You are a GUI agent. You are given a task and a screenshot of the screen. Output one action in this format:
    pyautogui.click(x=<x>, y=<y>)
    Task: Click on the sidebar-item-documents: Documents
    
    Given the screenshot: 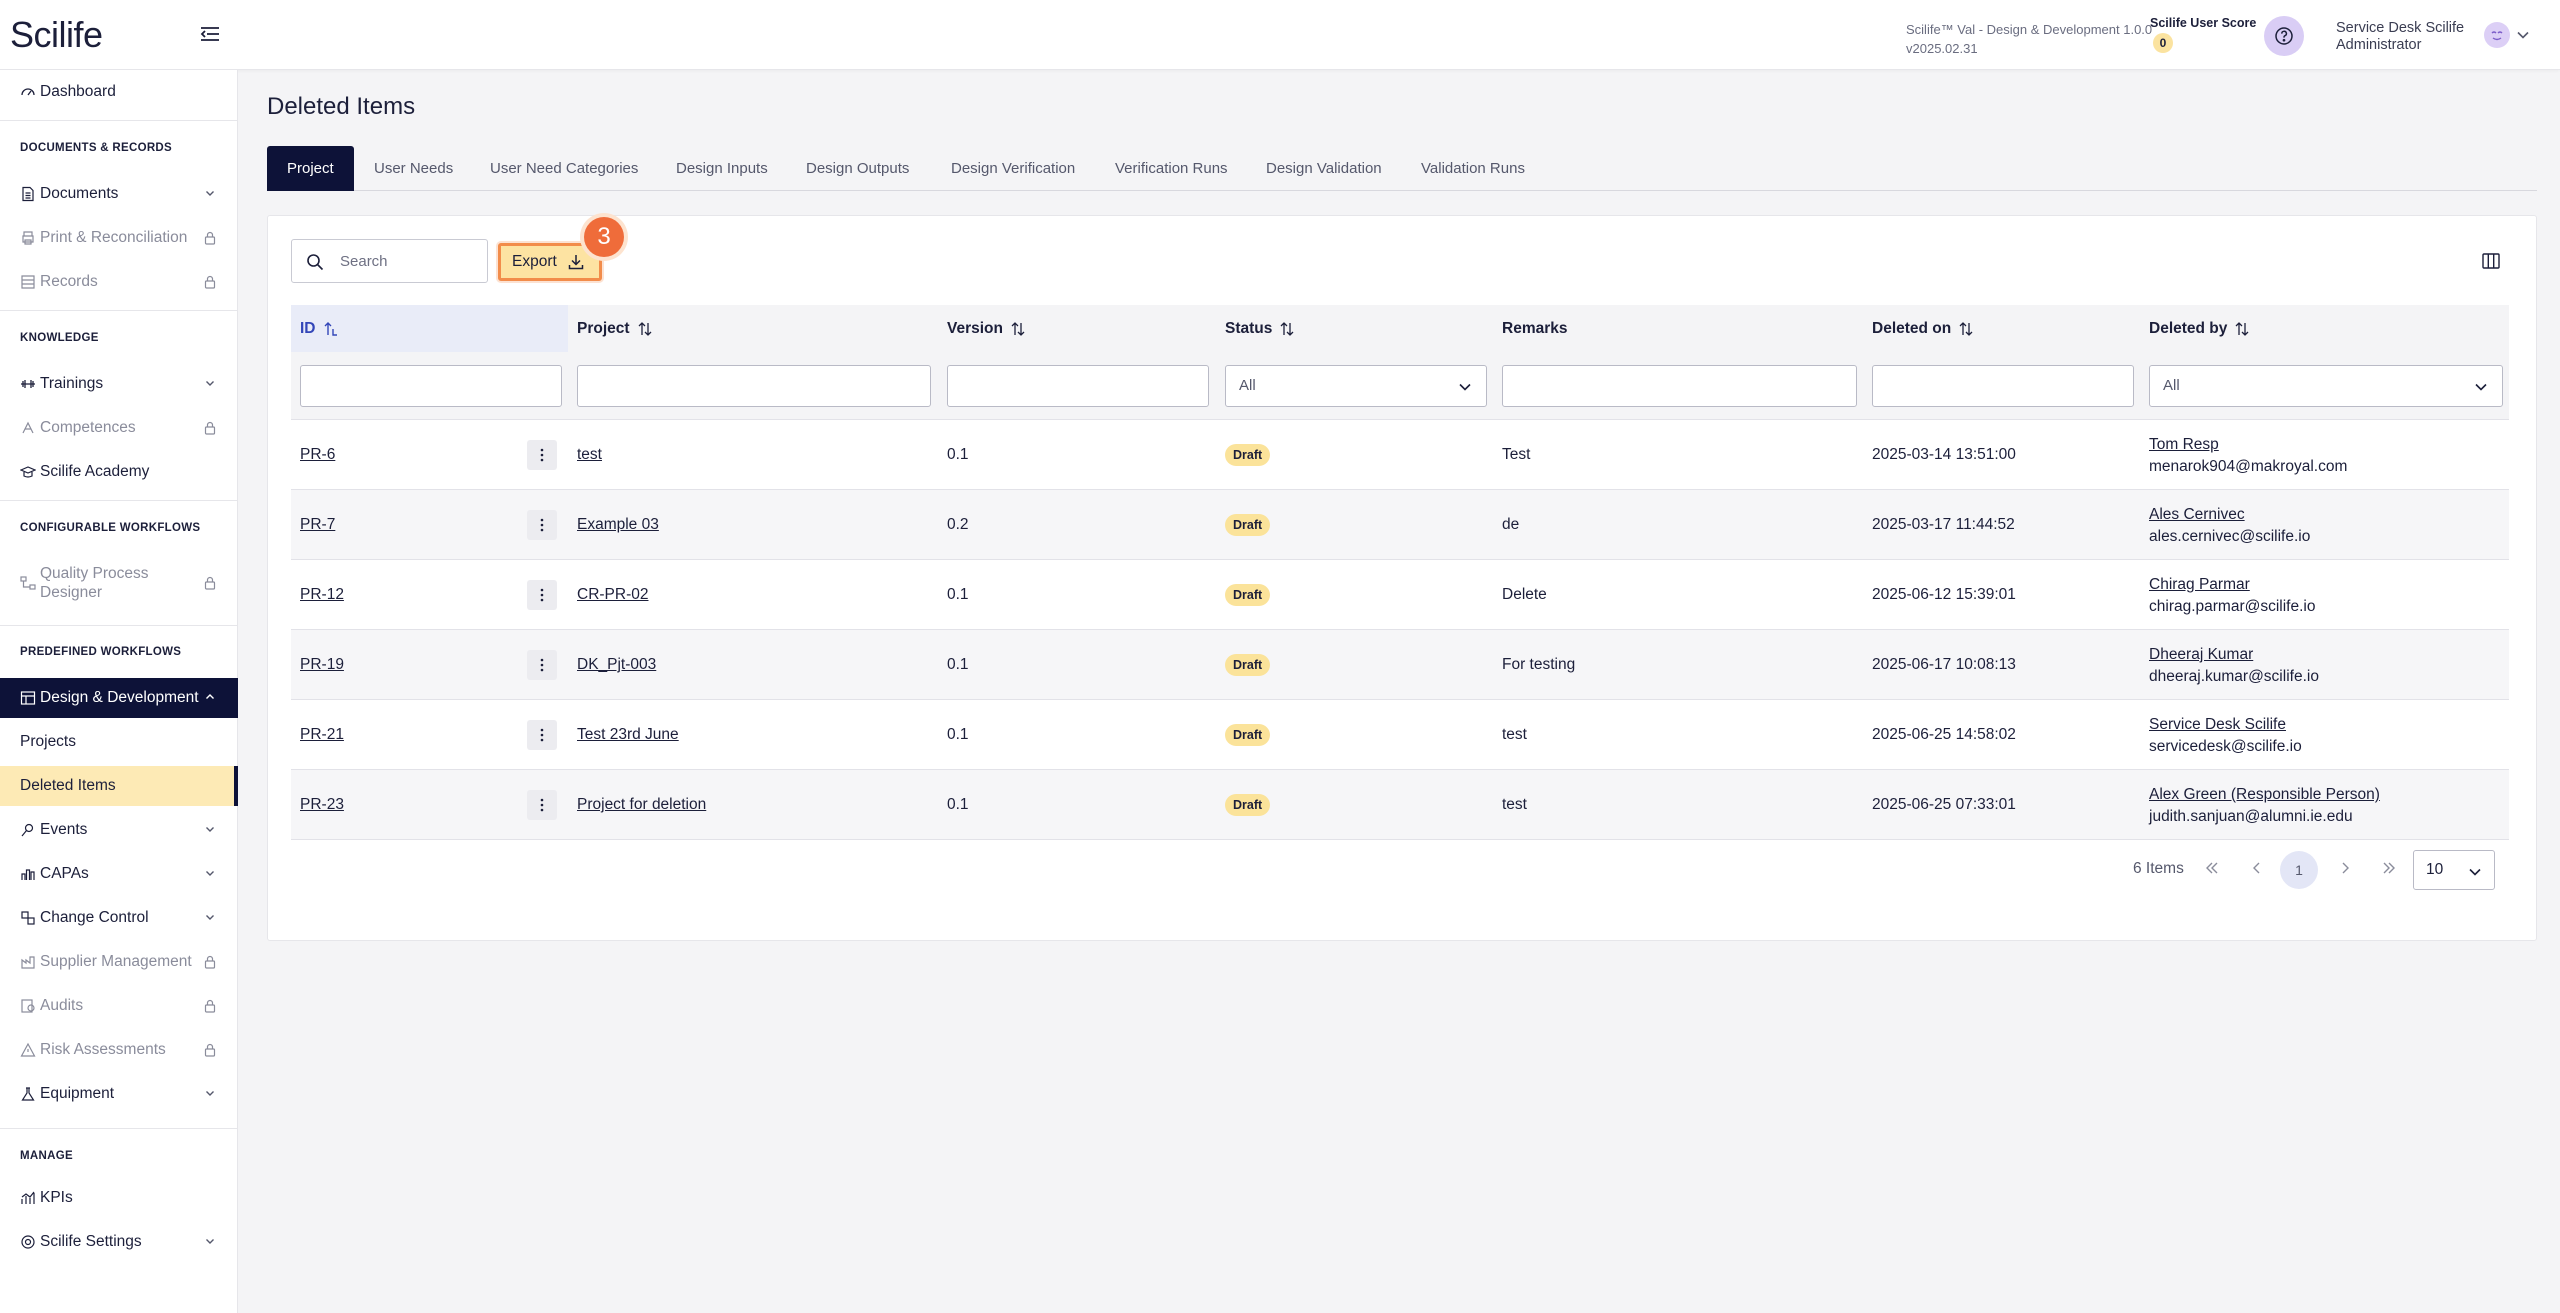 What is the action you would take?
    pyautogui.click(x=119, y=194)
    